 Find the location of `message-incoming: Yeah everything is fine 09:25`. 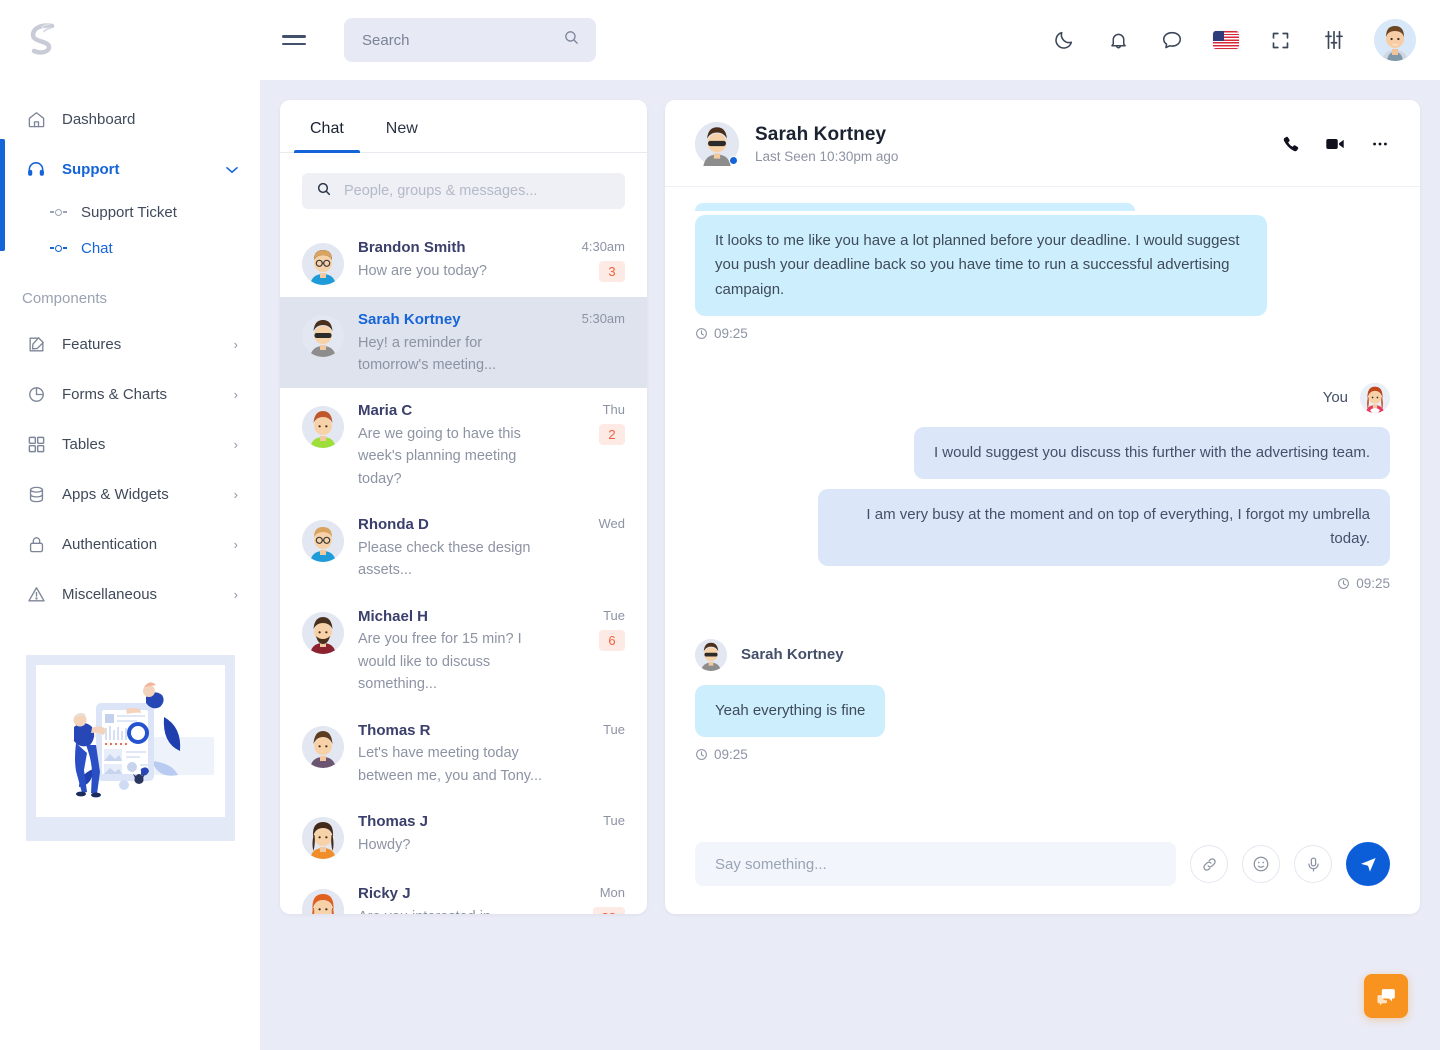

message-incoming: Yeah everything is fine 09:25 is located at coordinates (1042, 723).